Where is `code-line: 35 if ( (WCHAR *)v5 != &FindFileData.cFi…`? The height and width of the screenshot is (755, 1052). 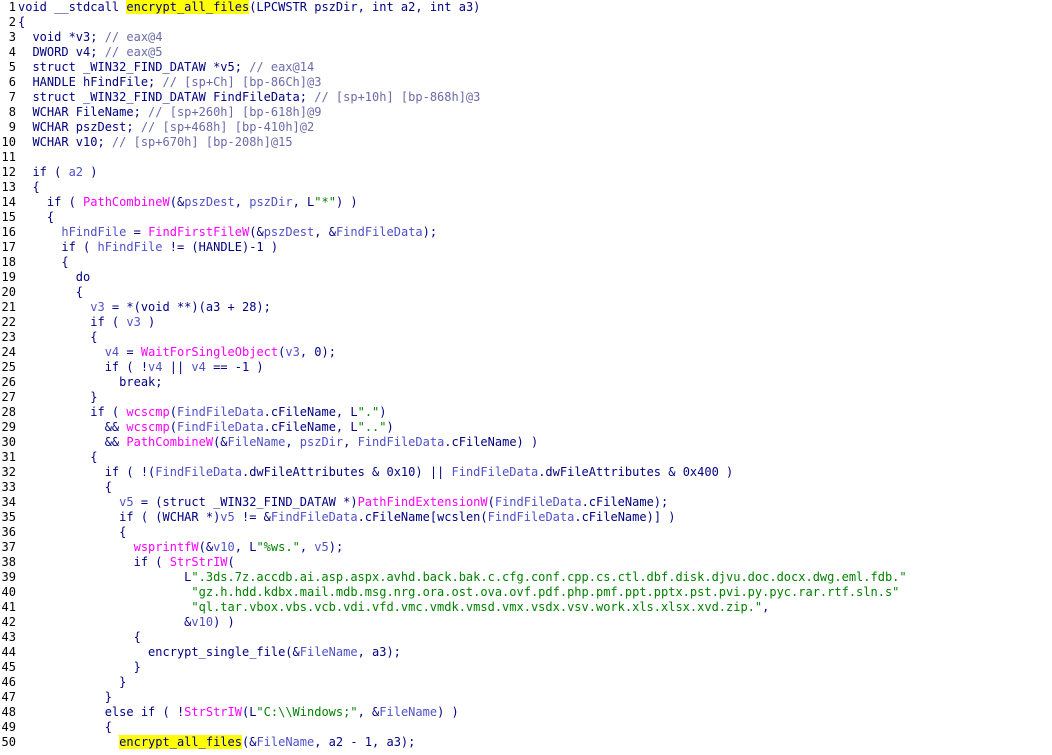
code-line: 35 if ( (WCHAR *)v5 != &FindFileData.cFi… is located at coordinates (526, 517).